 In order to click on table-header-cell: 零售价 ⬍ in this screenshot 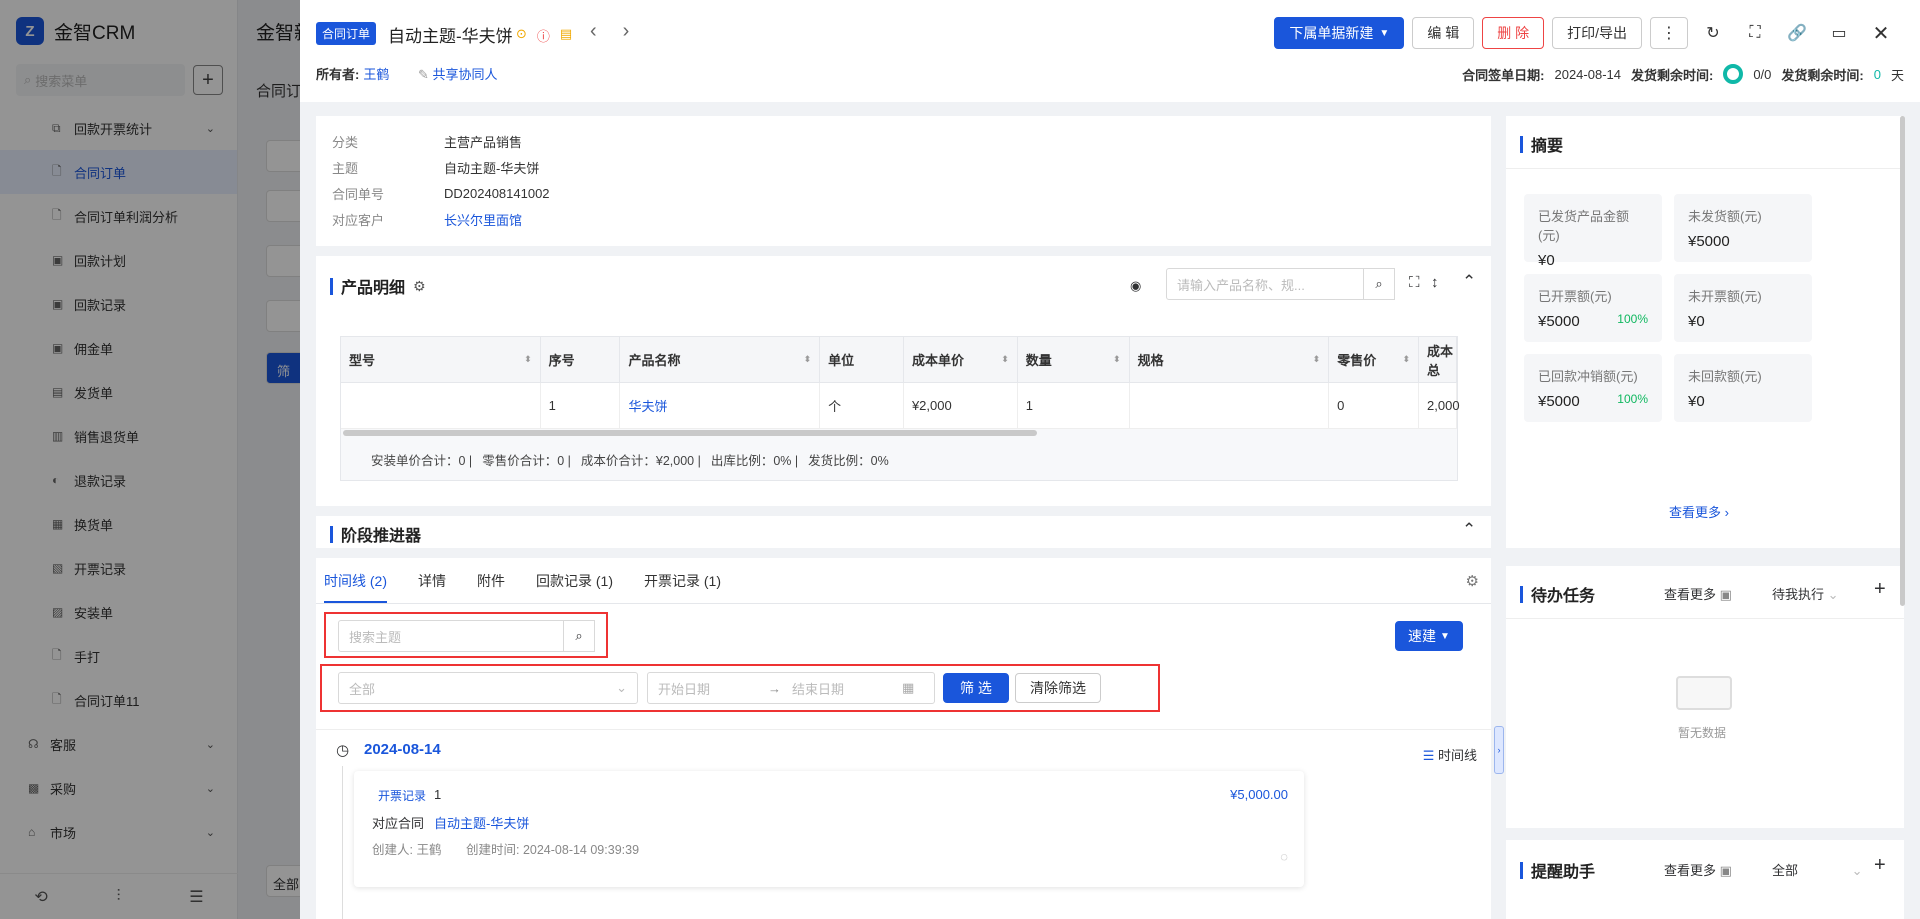, I will do `click(1374, 359)`.